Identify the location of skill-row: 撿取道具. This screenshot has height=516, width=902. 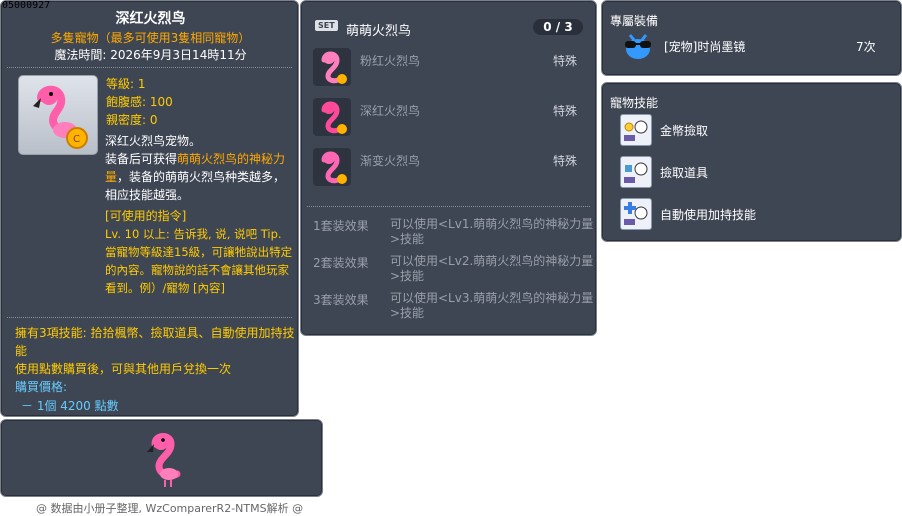
(755, 172).